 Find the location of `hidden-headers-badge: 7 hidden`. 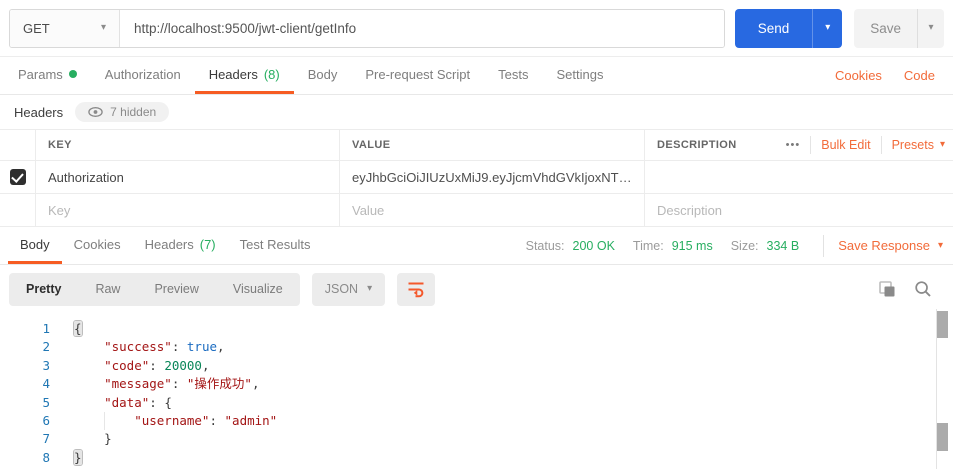

hidden-headers-badge: 7 hidden is located at coordinates (122, 112).